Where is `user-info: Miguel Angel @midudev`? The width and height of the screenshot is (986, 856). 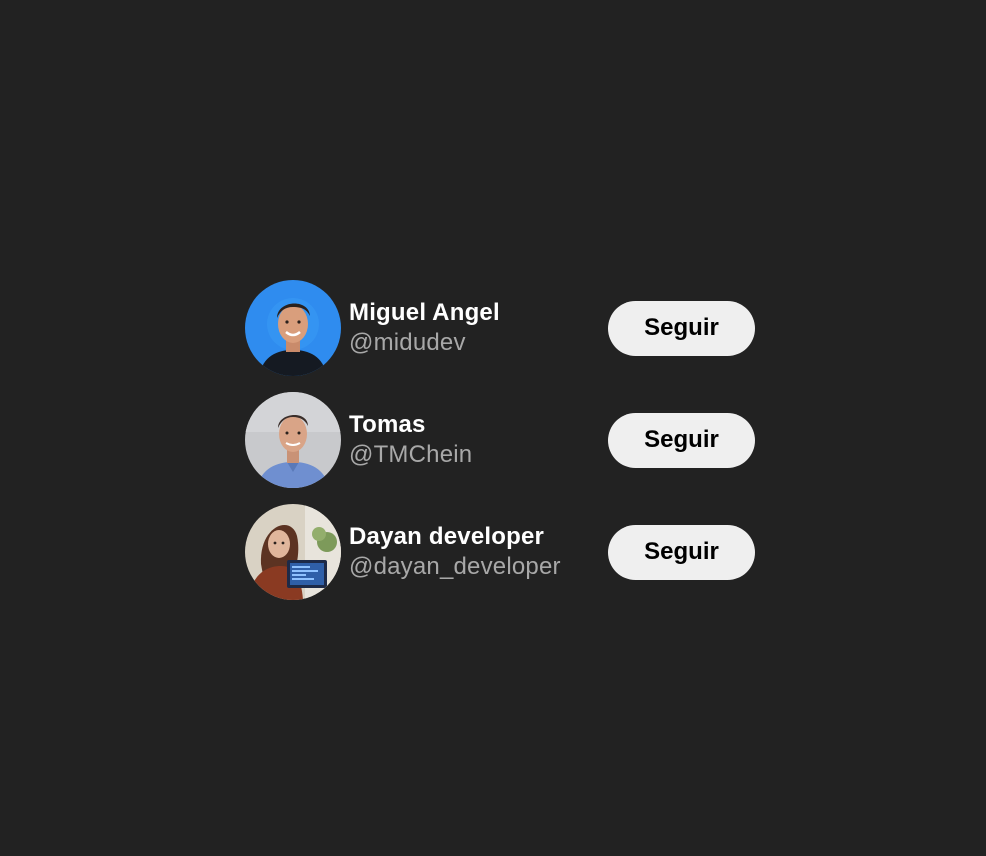
user-info: Miguel Angel @midudev is located at coordinates (478, 328).